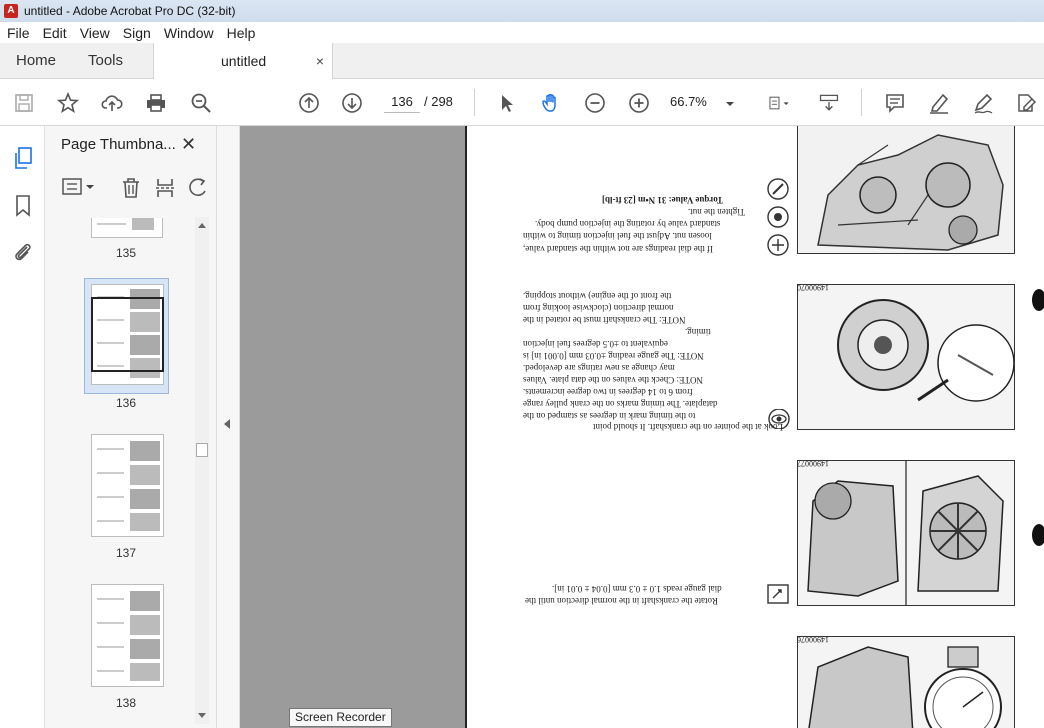  What do you see at coordinates (202, 715) in the screenshot?
I see `scroll-down-arrow-icon` at bounding box center [202, 715].